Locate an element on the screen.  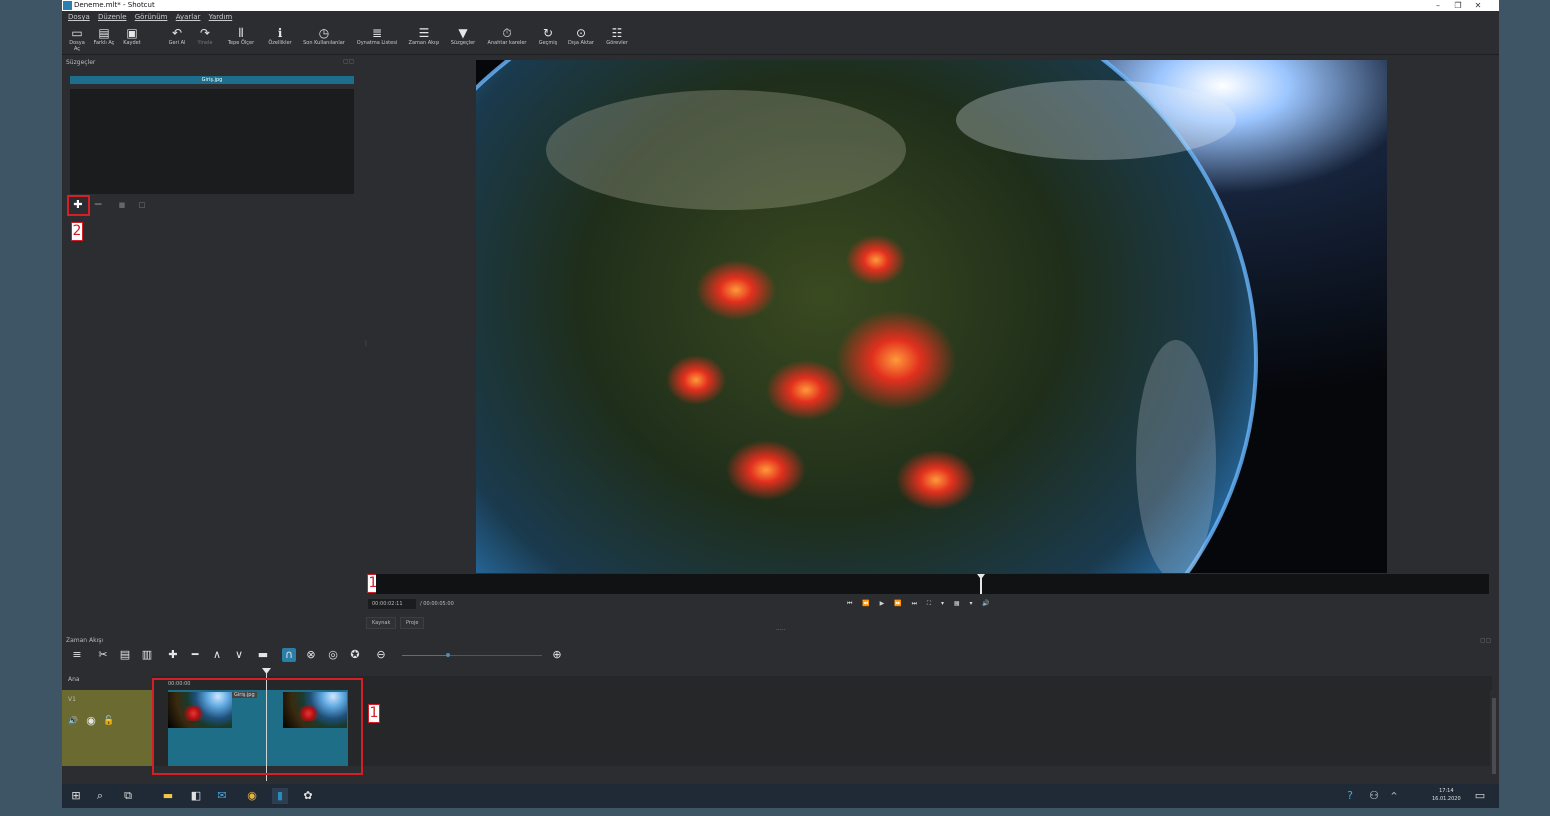
deselect-filter-button: ▫ is located at coordinates (142, 205).